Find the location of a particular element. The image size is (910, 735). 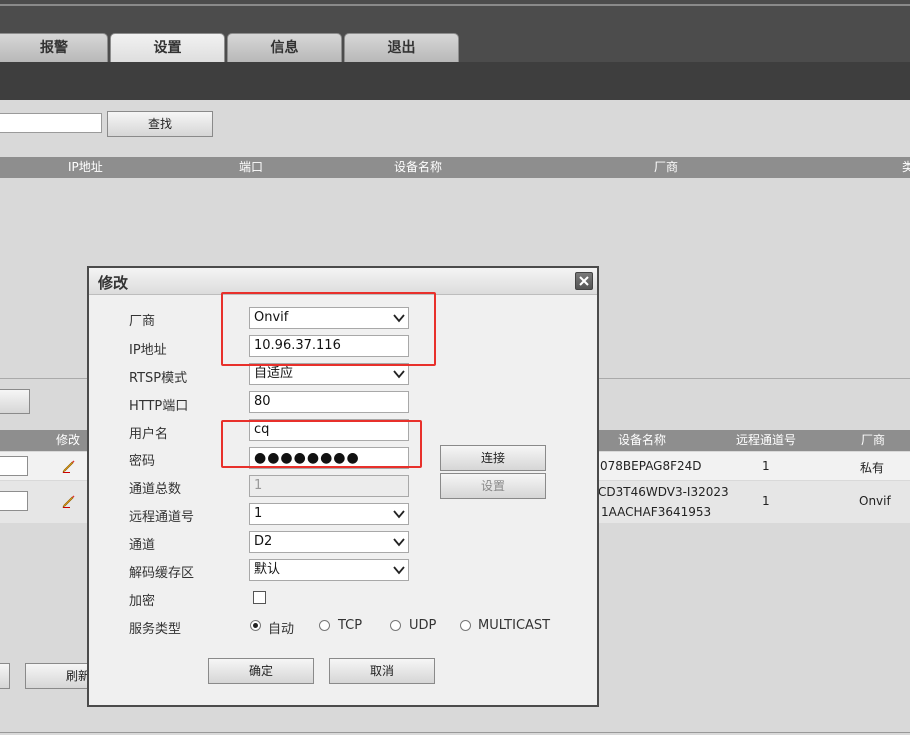

label-channel: 通道 is located at coordinates (142, 545).